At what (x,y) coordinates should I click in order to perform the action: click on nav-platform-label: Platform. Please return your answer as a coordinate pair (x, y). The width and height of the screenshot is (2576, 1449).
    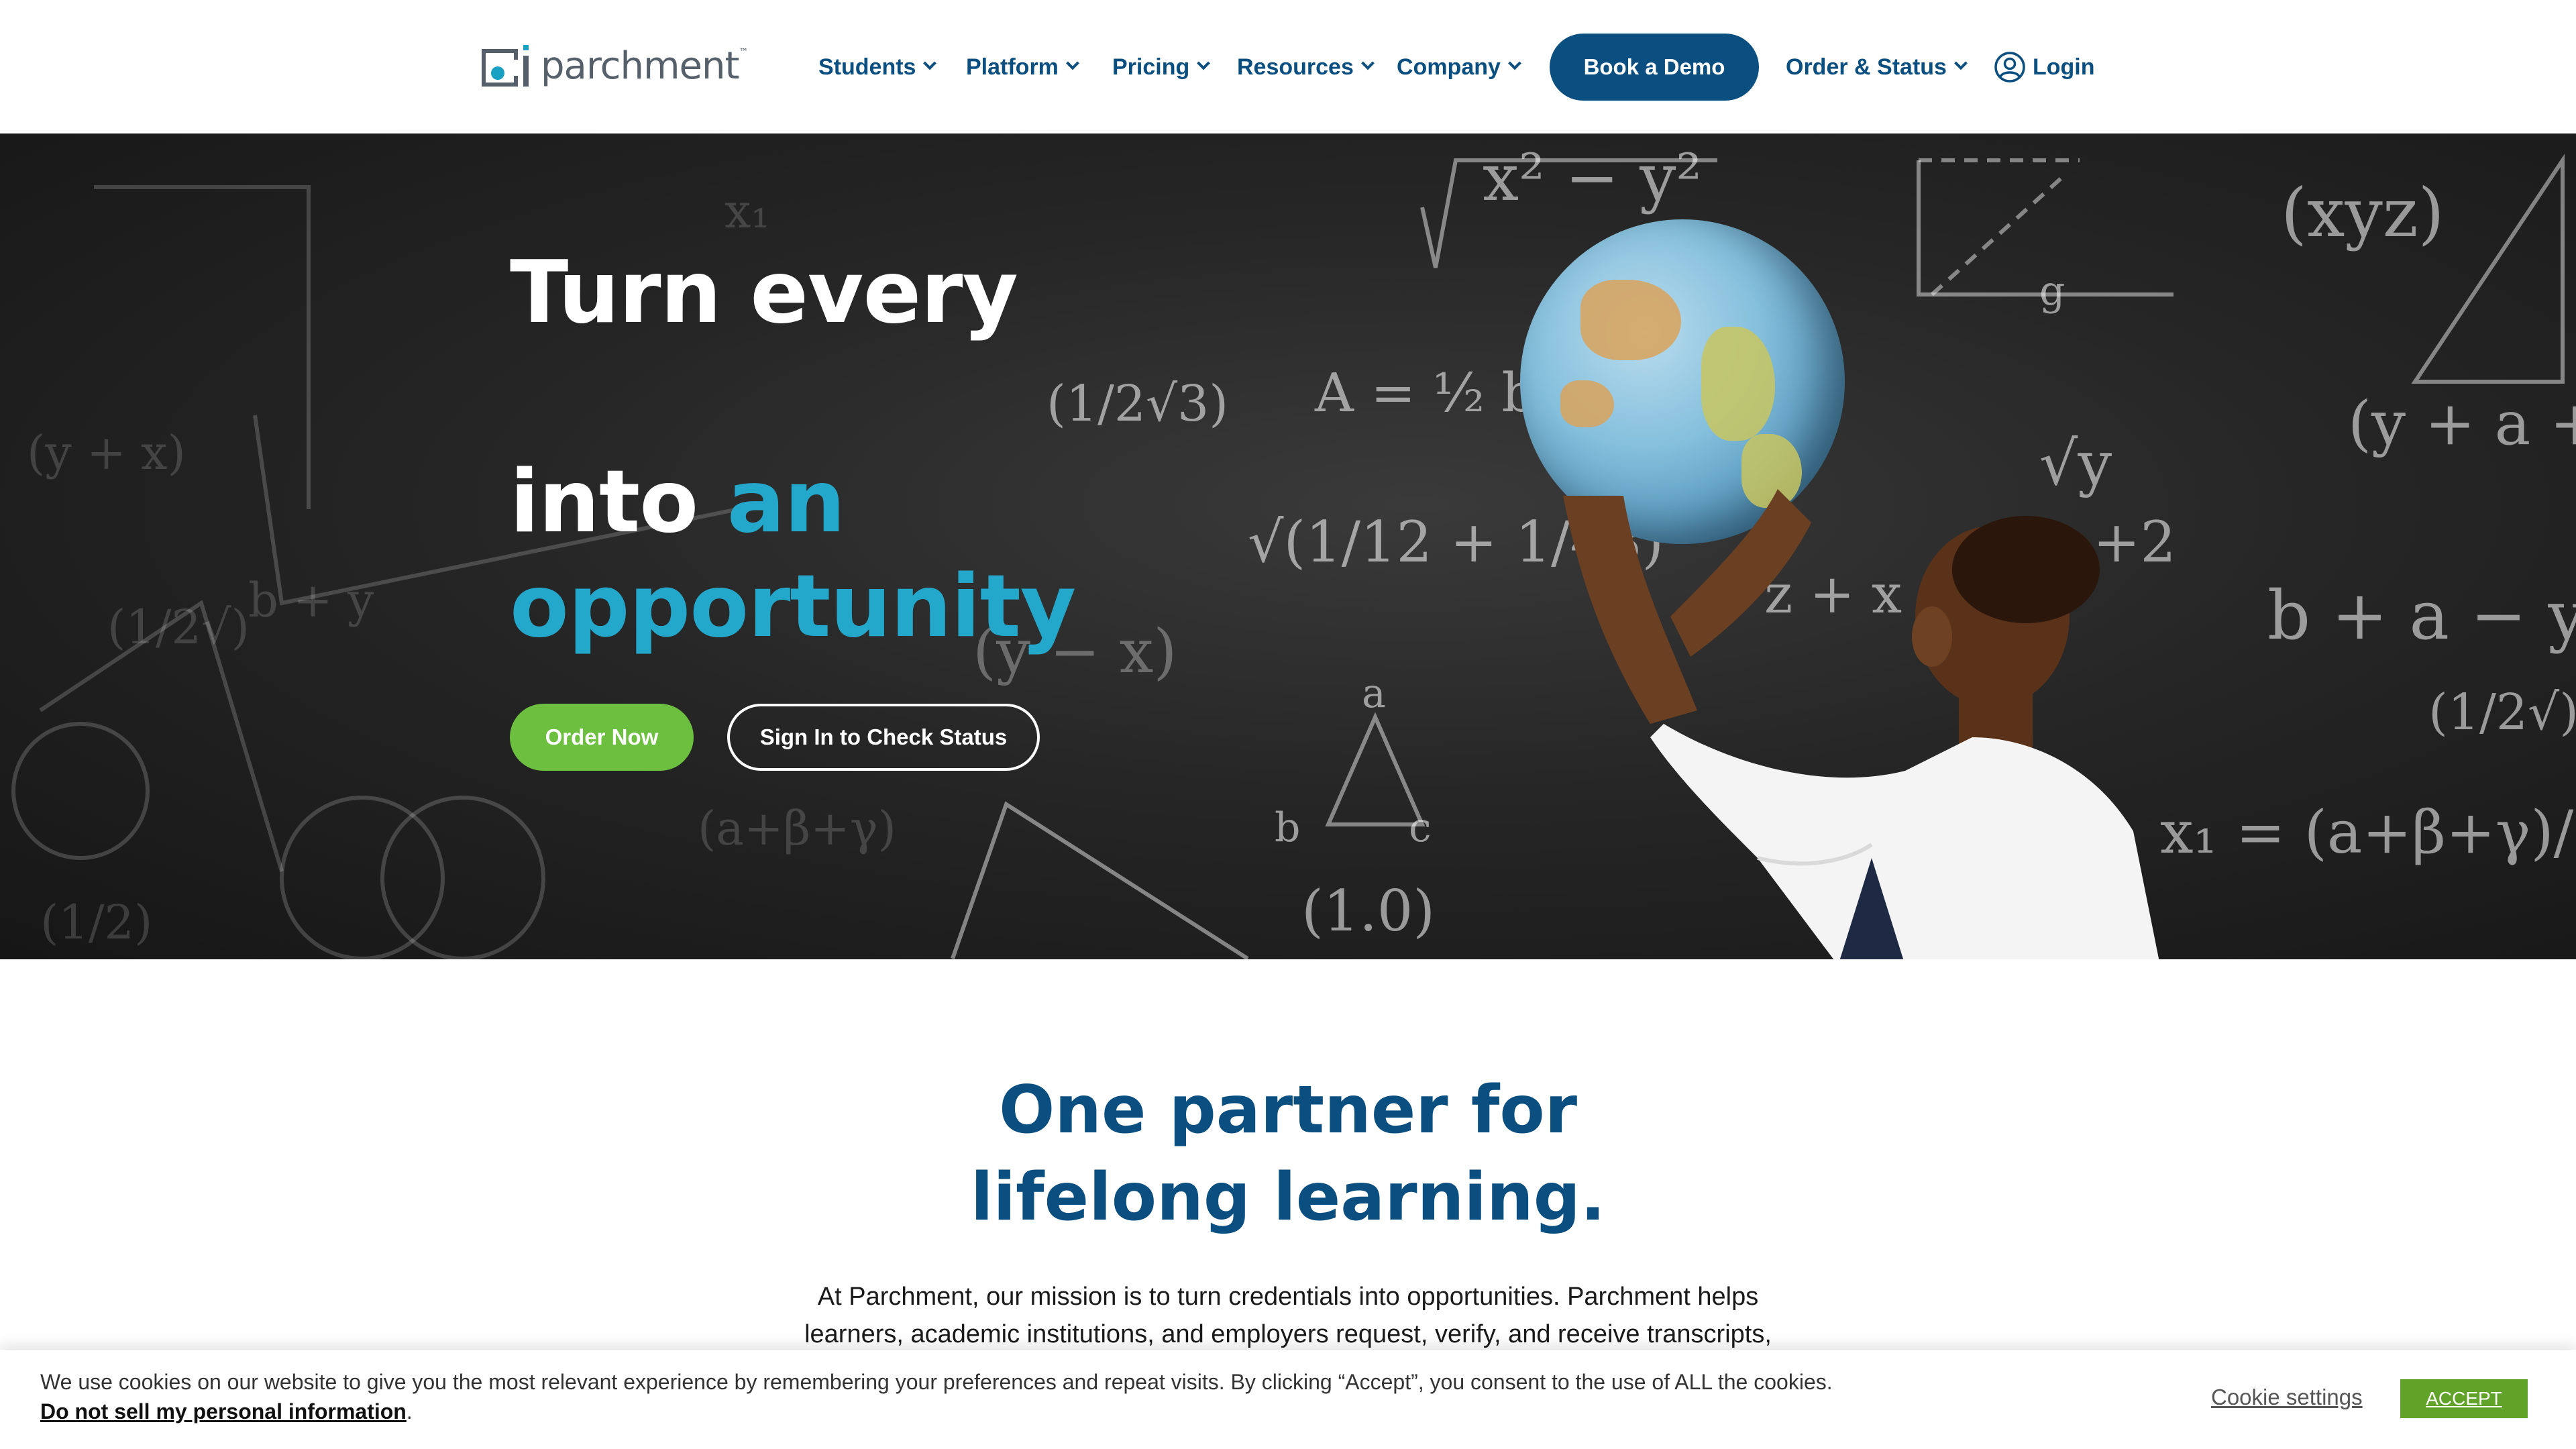
    Looking at the image, I should click on (1012, 67).